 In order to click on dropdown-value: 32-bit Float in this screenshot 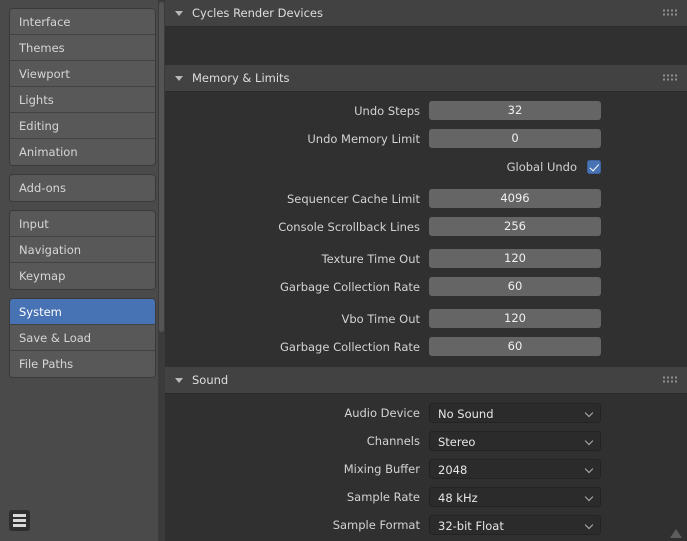, I will do `click(471, 525)`.